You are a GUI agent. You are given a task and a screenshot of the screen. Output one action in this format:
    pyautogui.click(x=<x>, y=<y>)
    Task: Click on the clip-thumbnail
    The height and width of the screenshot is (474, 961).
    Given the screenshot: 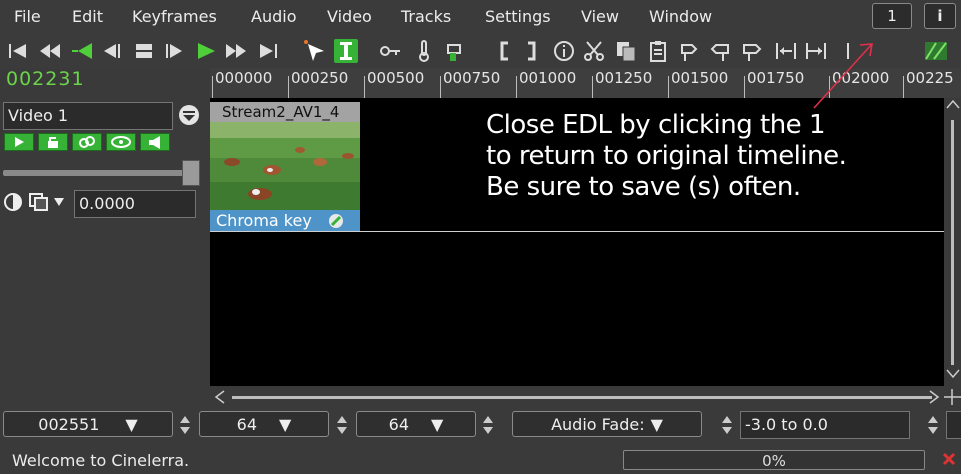 What is the action you would take?
    pyautogui.click(x=285, y=166)
    